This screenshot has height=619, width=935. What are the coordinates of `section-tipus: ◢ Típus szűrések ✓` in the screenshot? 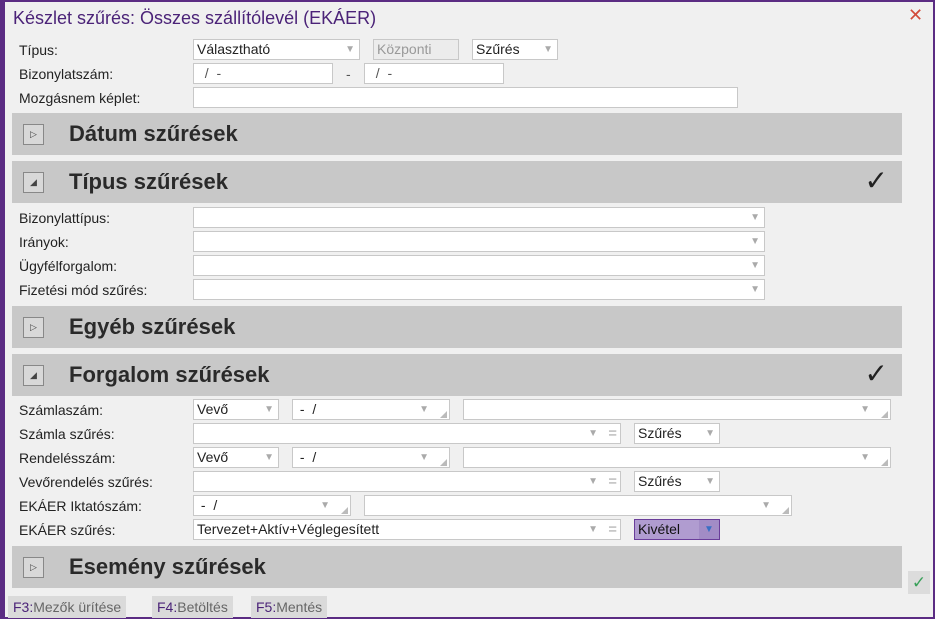 It's located at (457, 182).